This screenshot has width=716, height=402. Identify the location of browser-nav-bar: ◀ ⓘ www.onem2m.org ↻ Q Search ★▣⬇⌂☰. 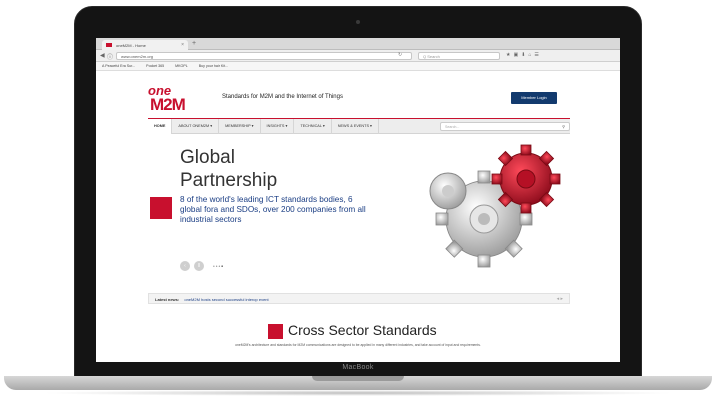
(358, 56).